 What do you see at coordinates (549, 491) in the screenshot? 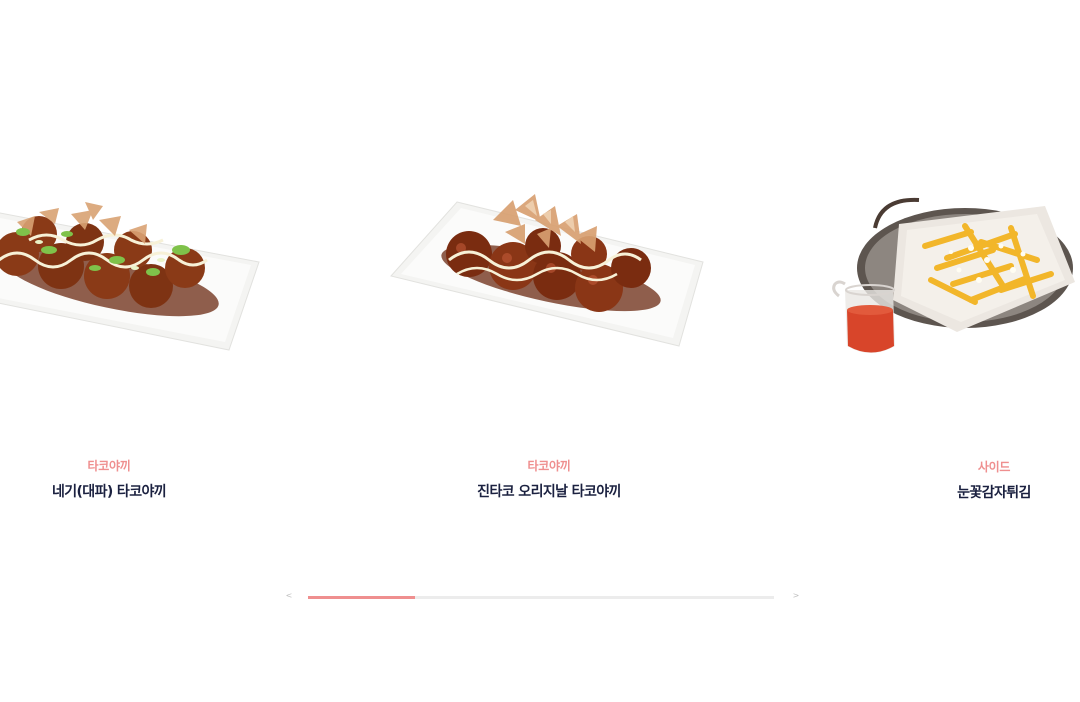
I see `card-title: 진타코 오리지날 타코야끼` at bounding box center [549, 491].